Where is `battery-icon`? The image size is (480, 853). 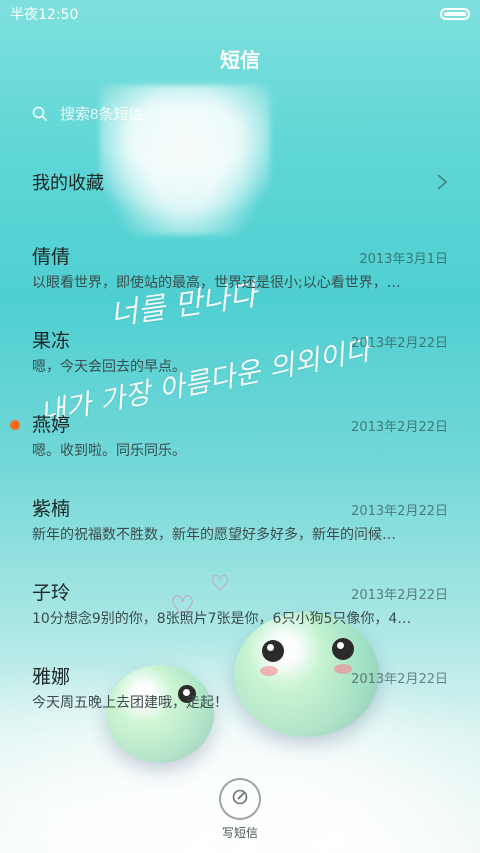 battery-icon is located at coordinates (455, 14).